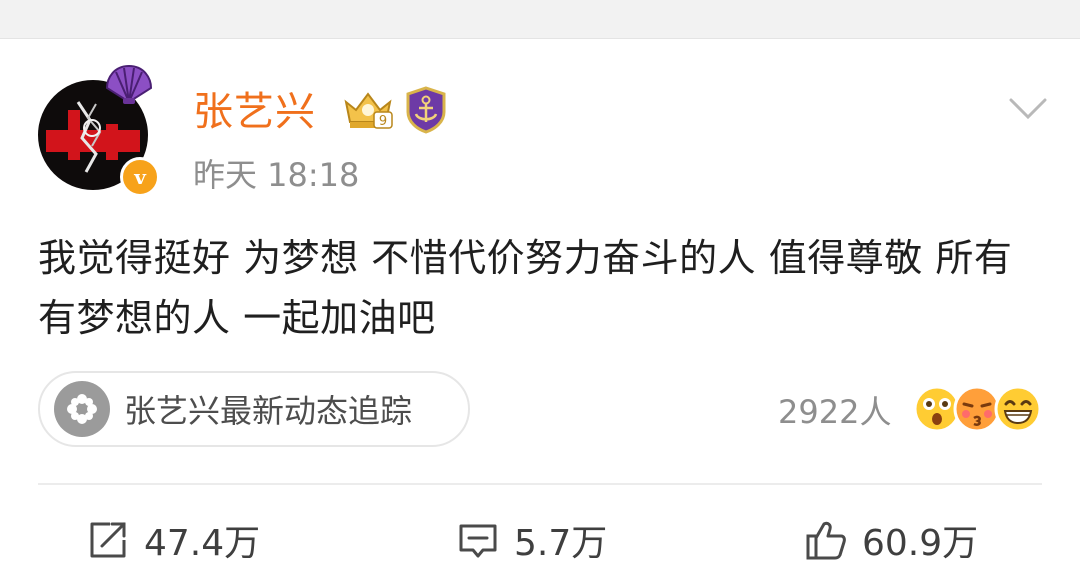 This screenshot has width=1080, height=588. I want to click on comment-icon, so click(478, 541).